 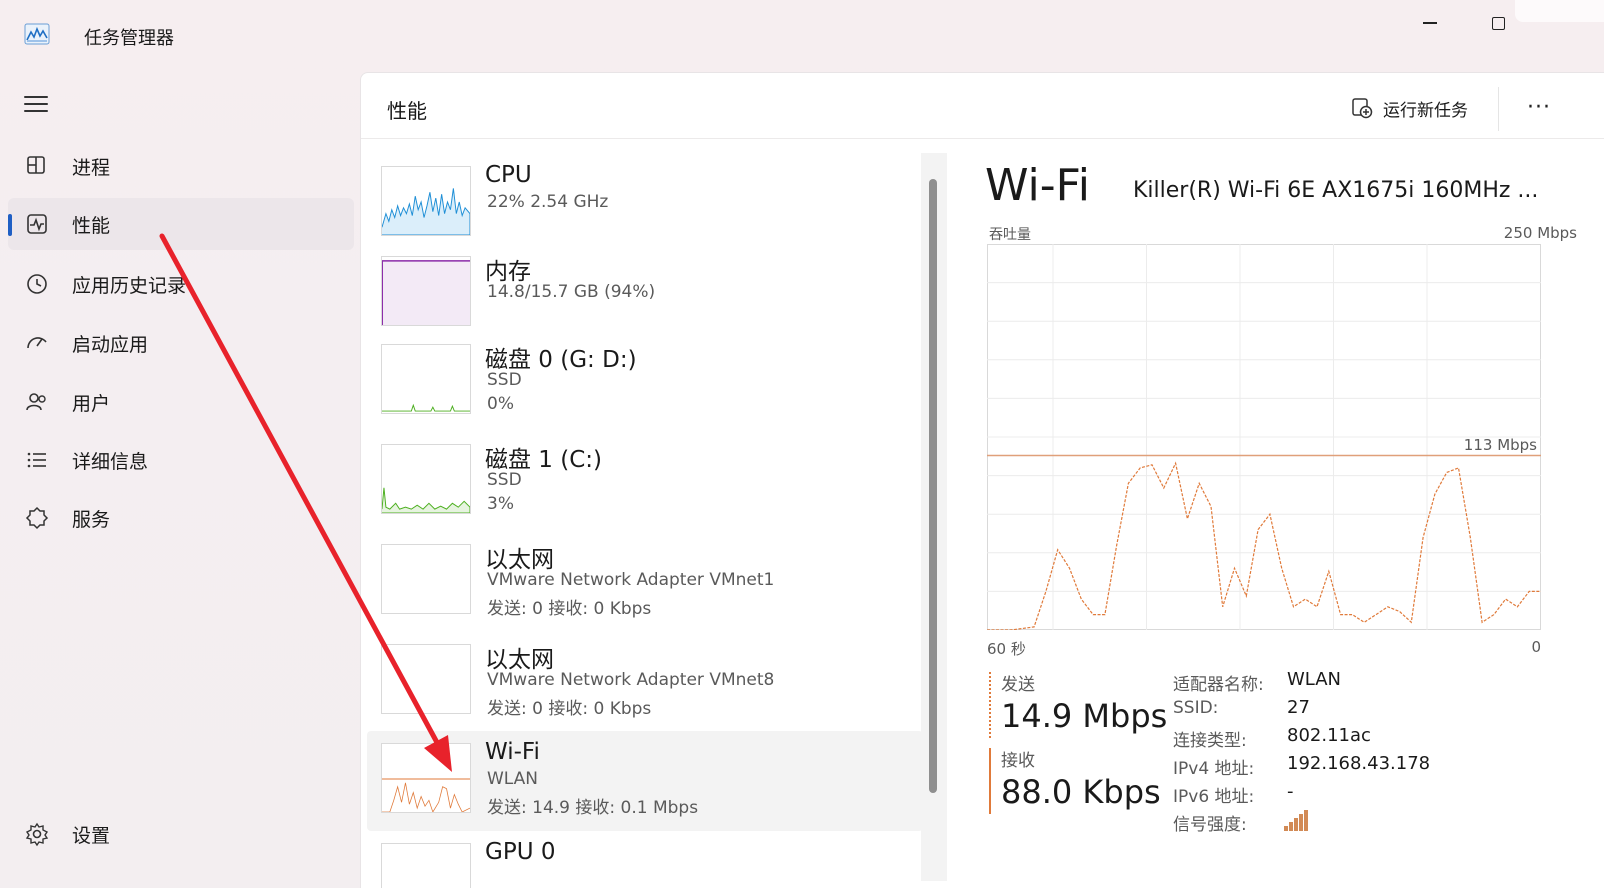 What do you see at coordinates (508, 175) in the screenshot?
I see `device-name: CPU` at bounding box center [508, 175].